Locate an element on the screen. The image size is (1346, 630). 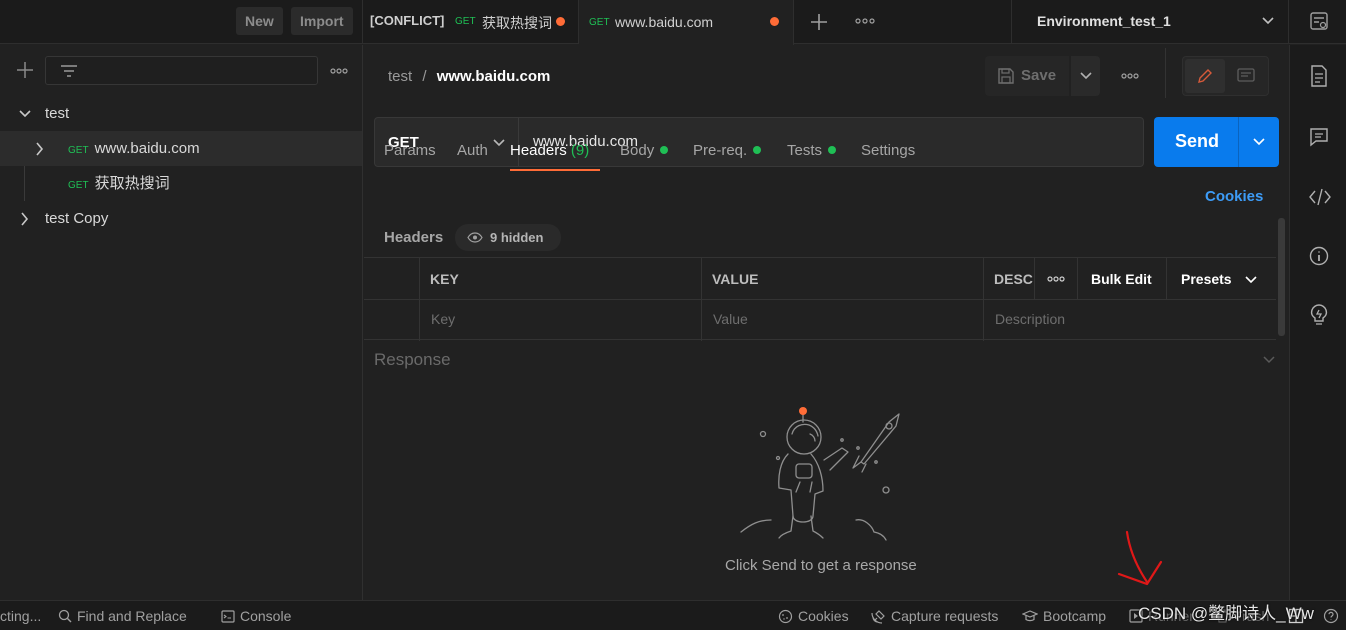
bootcamp-button: Bootcamp is located at coordinates (1064, 615).